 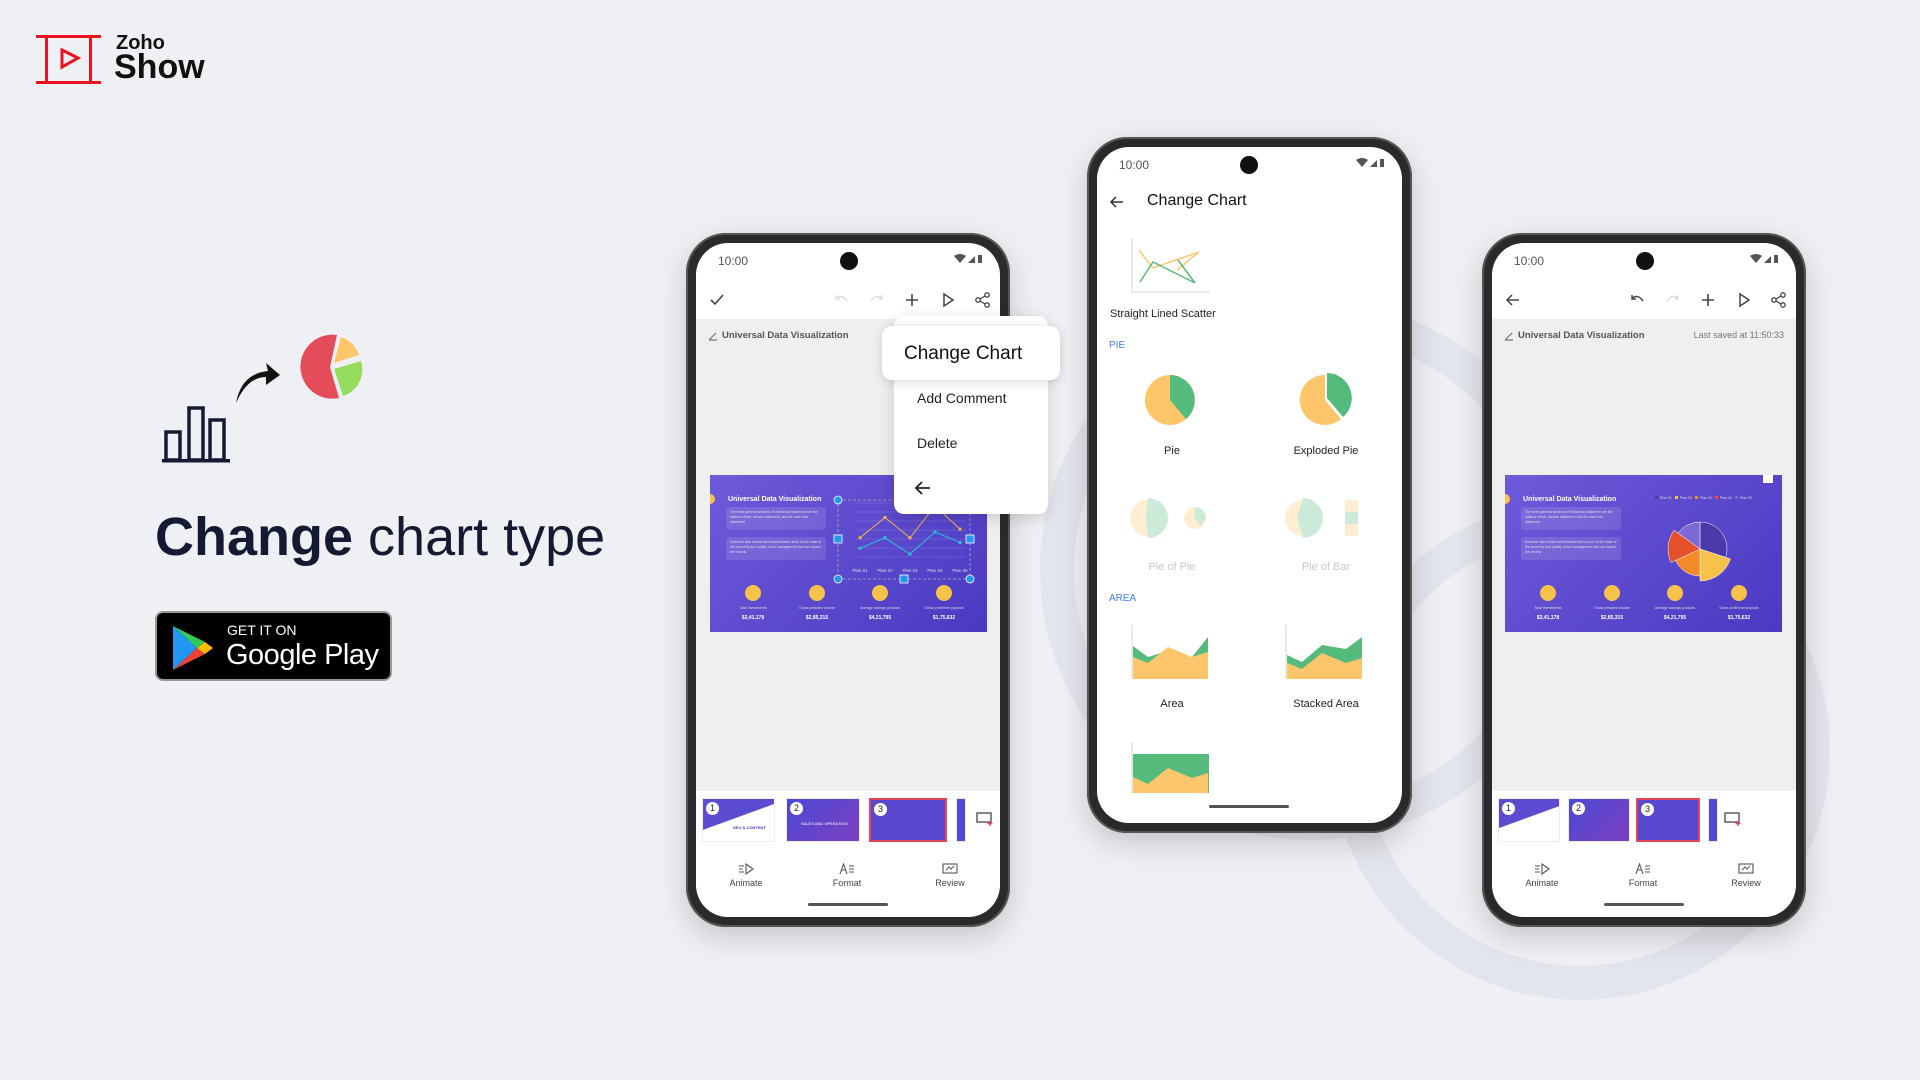 What do you see at coordinates (487, 537) in the screenshot?
I see `hero-title-rest: chart type` at bounding box center [487, 537].